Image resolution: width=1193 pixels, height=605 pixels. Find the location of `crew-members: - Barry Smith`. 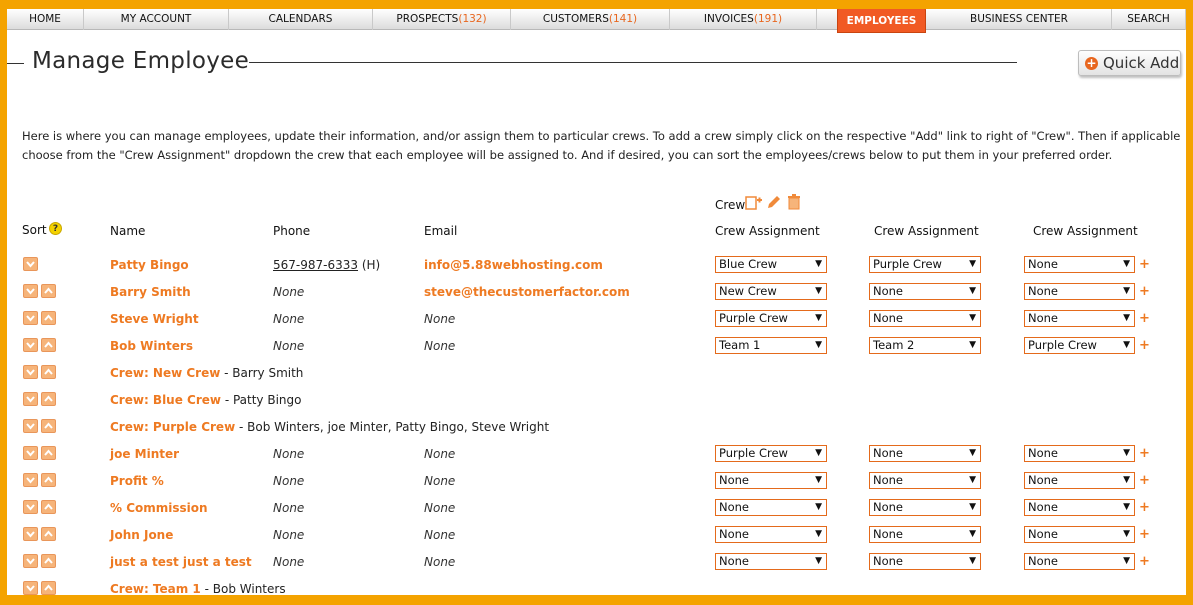

crew-members: - Barry Smith is located at coordinates (262, 373).